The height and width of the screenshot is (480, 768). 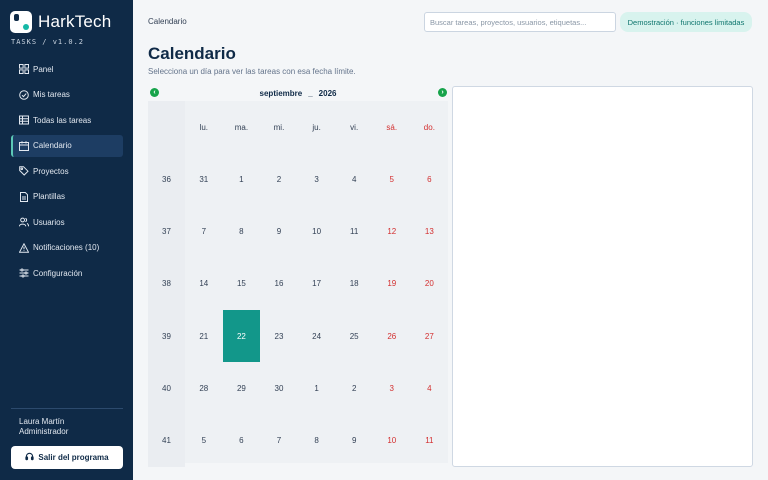 I want to click on calendar-day: 27, so click(x=430, y=336).